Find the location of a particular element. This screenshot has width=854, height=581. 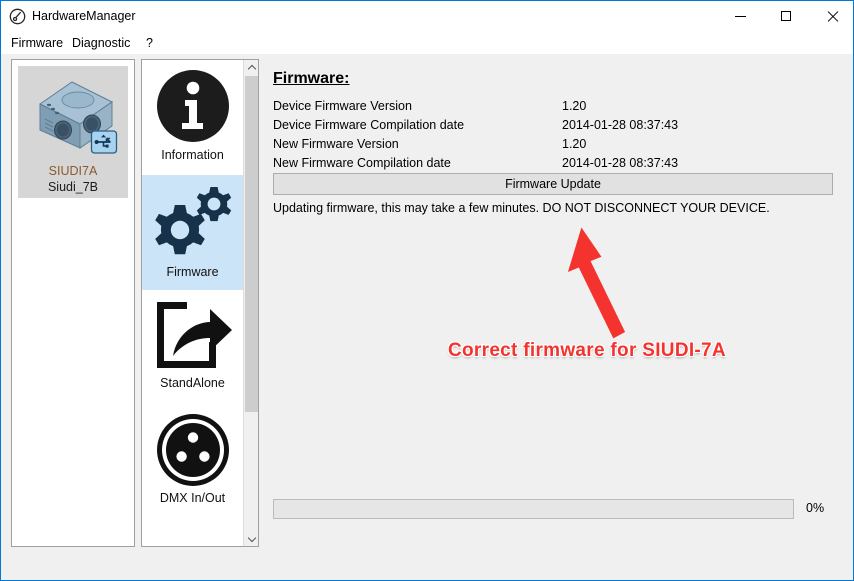

chevron-up-glyph is located at coordinates (251, 68).